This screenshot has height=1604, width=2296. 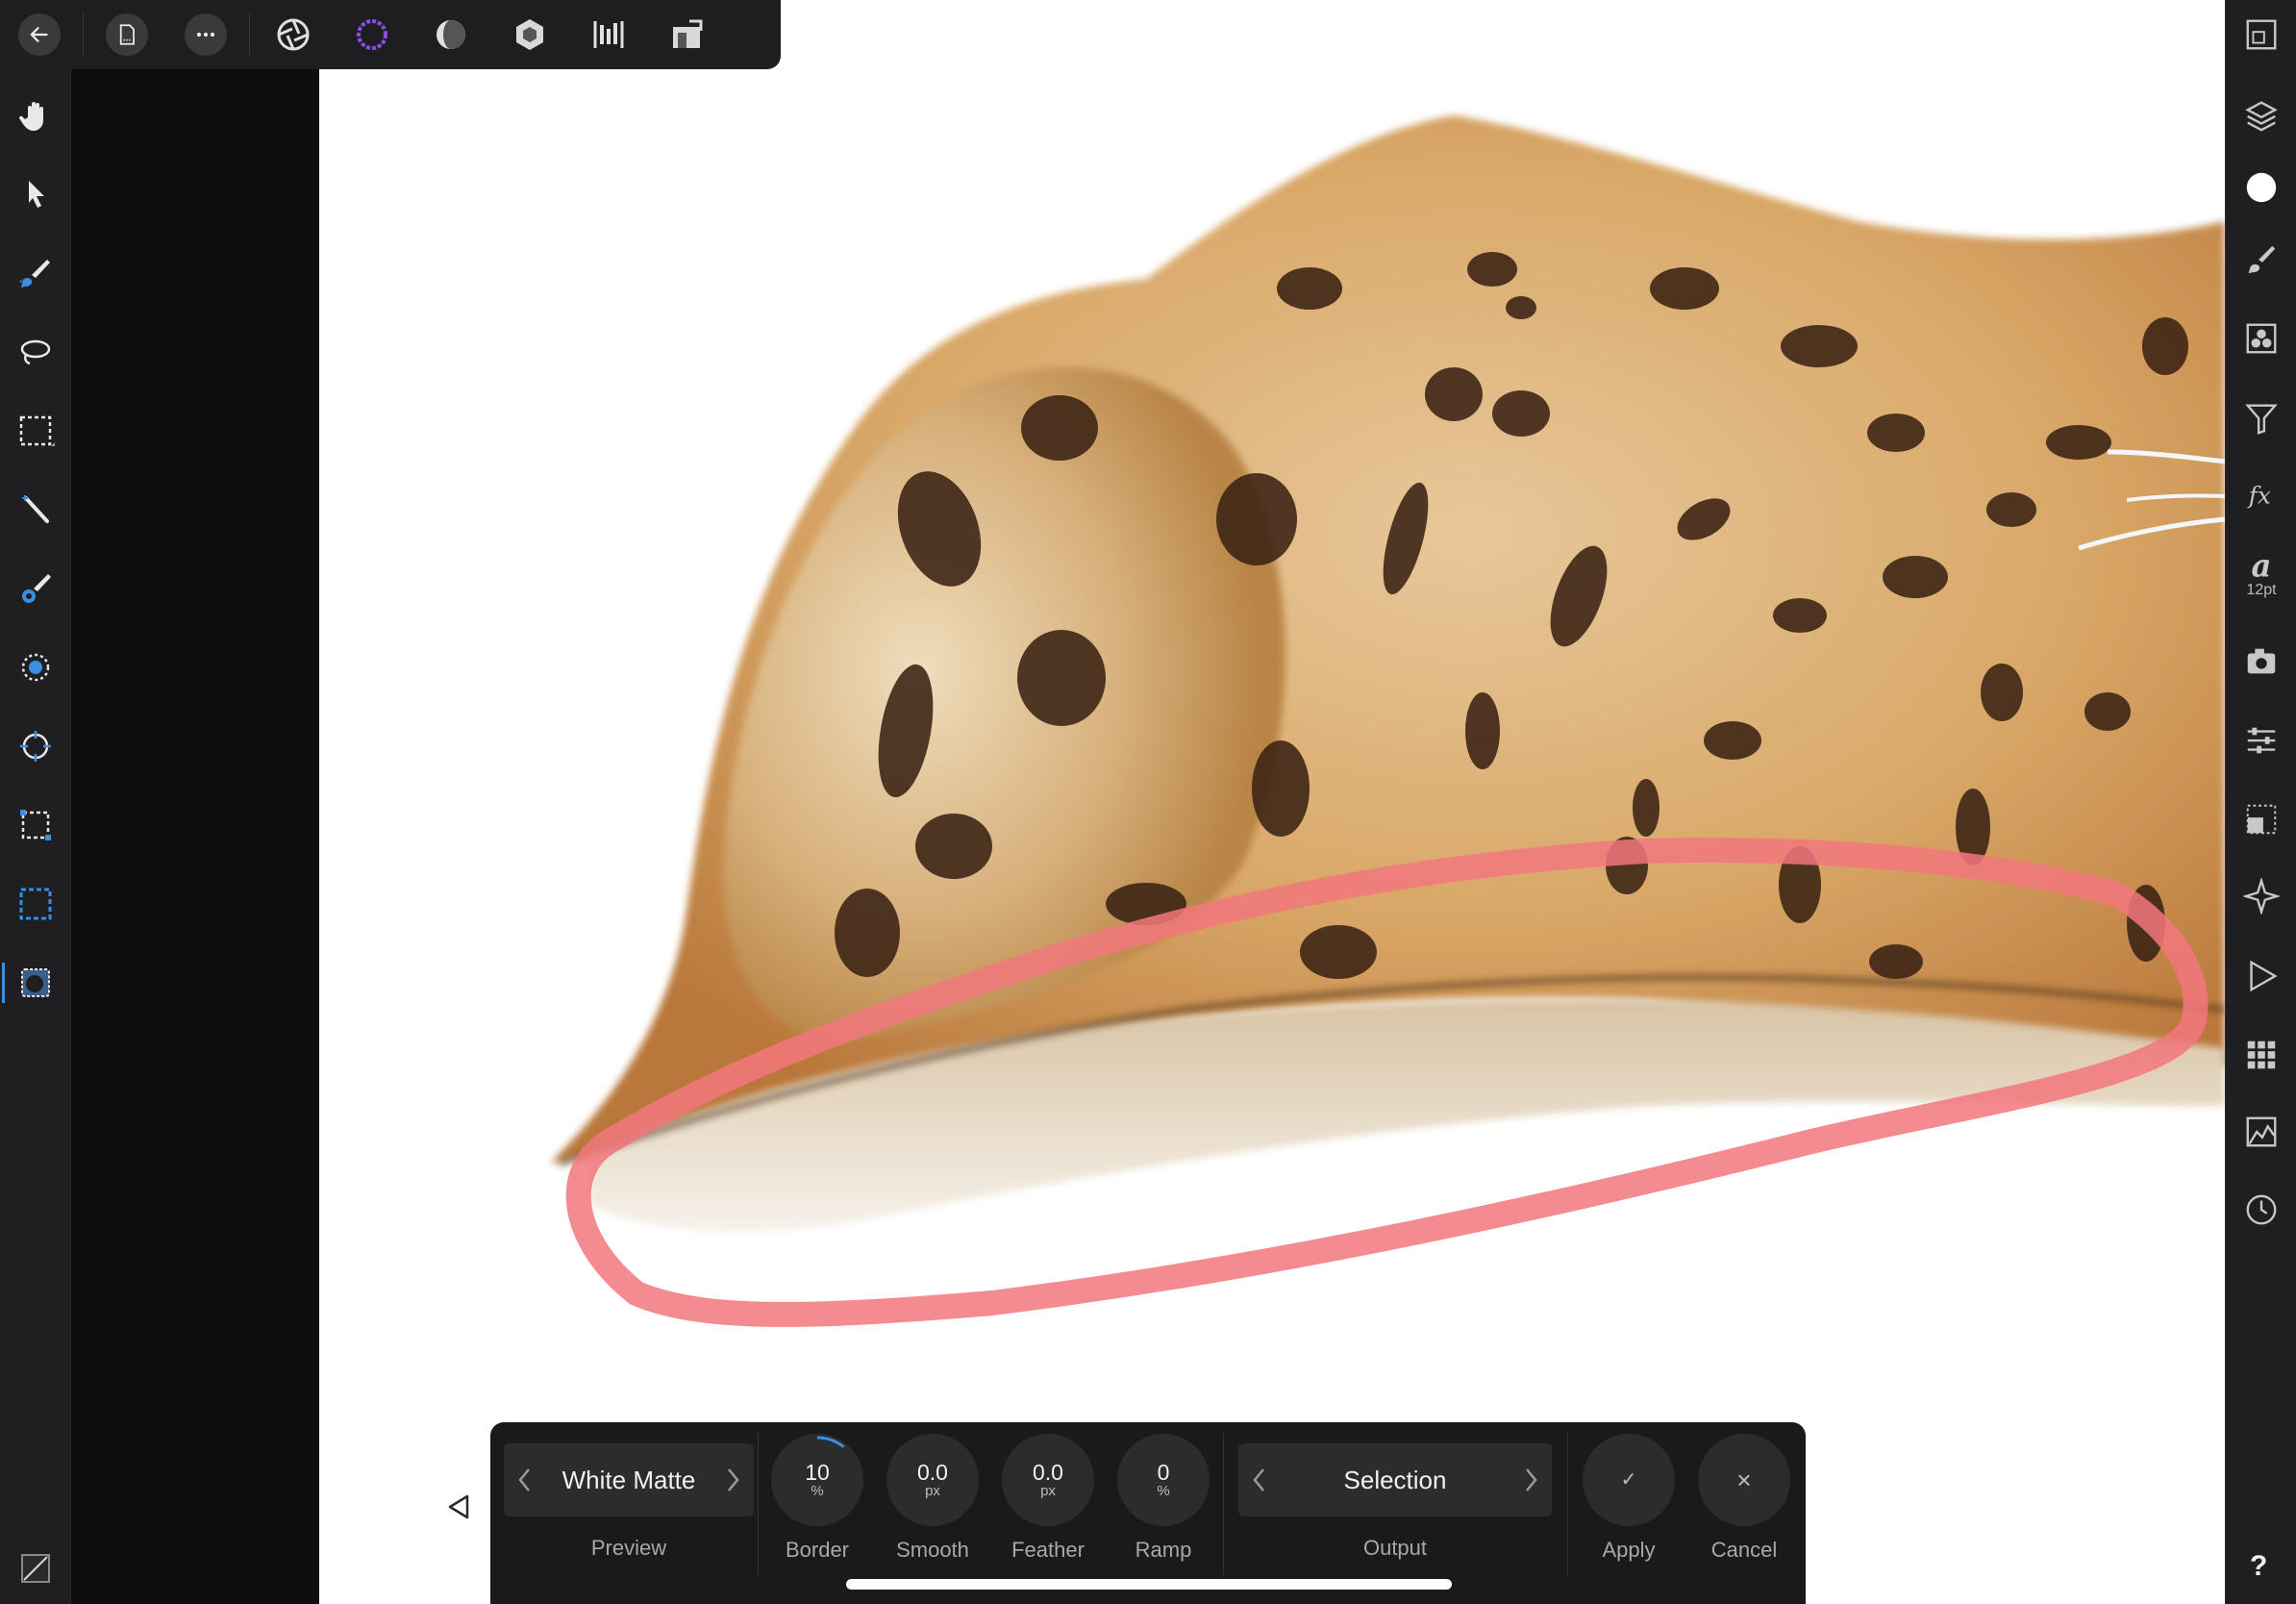 I want to click on histogram-icon, so click(x=2261, y=1132).